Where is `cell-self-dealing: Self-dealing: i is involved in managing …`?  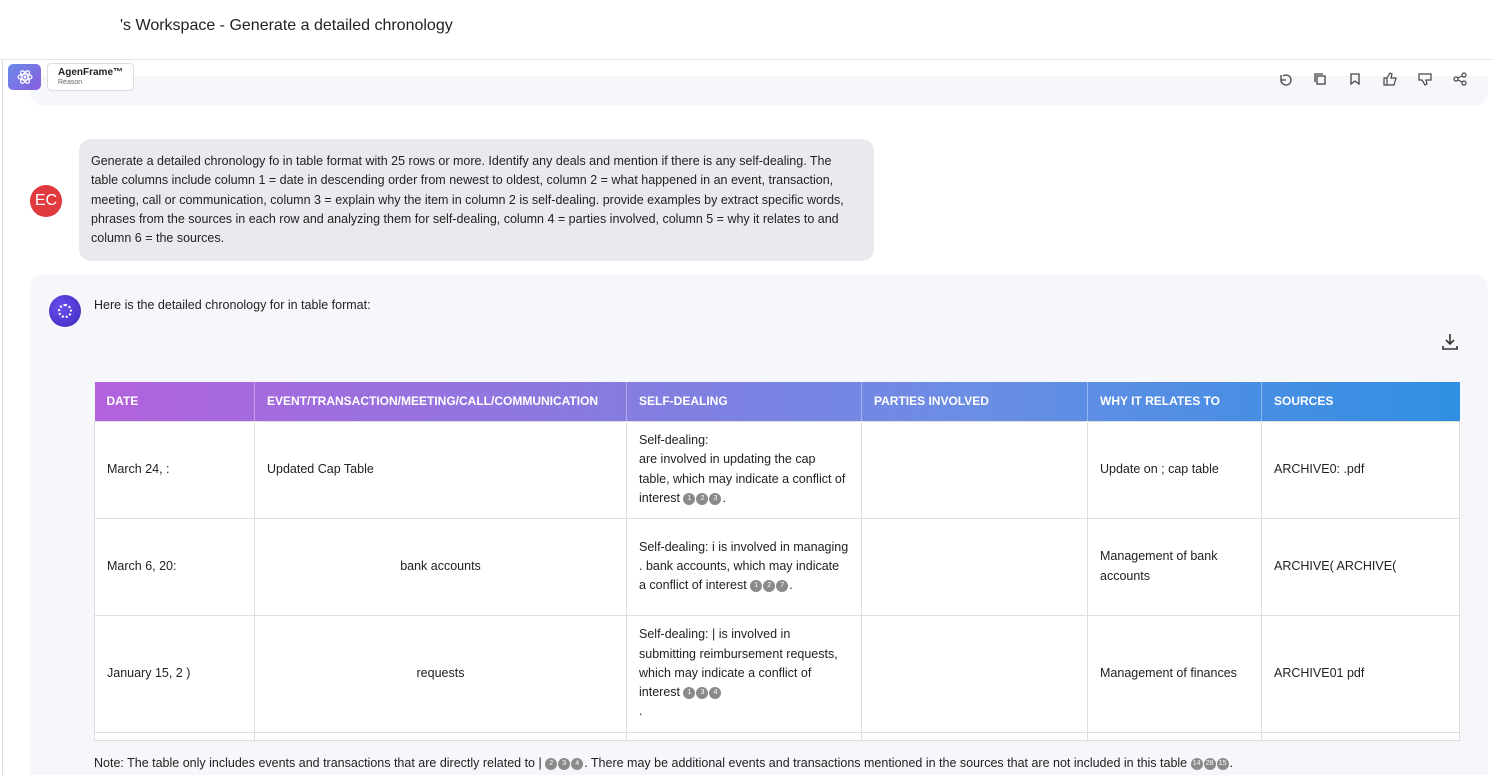
cell-self-dealing: Self-dealing: i is involved in managing … is located at coordinates (744, 566).